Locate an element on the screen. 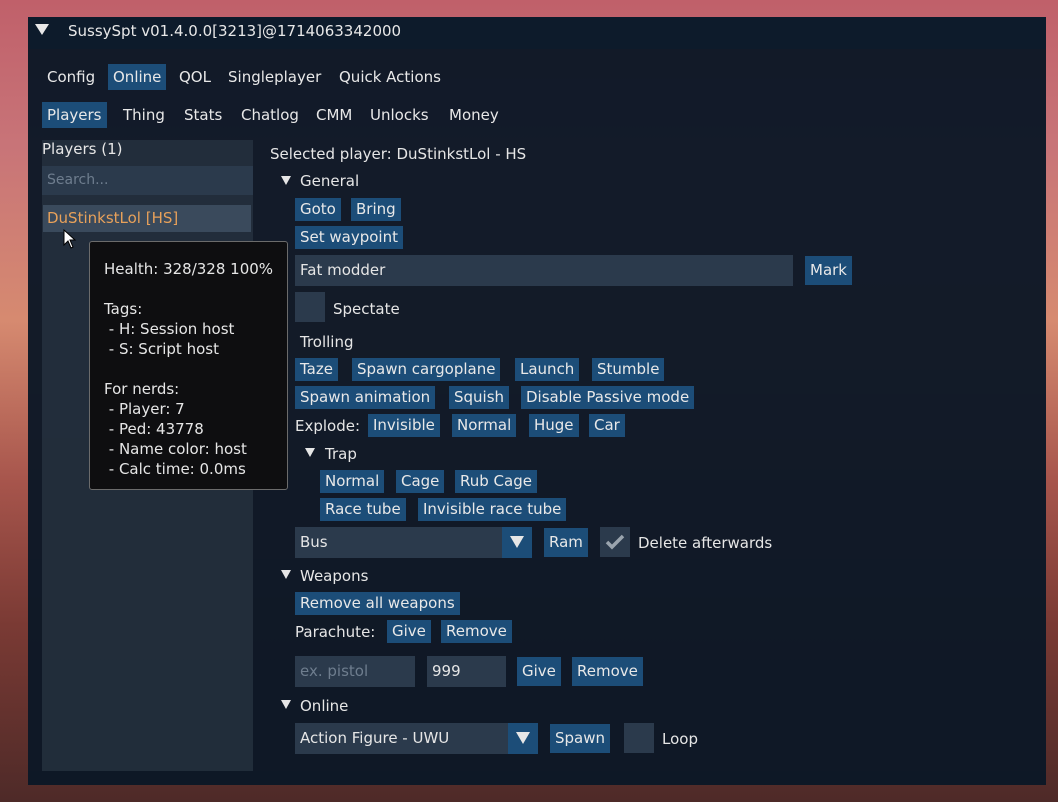 Image resolution: width=1058 pixels, height=802 pixels. tab-quick-actions: Quick Actions is located at coordinates (390, 77).